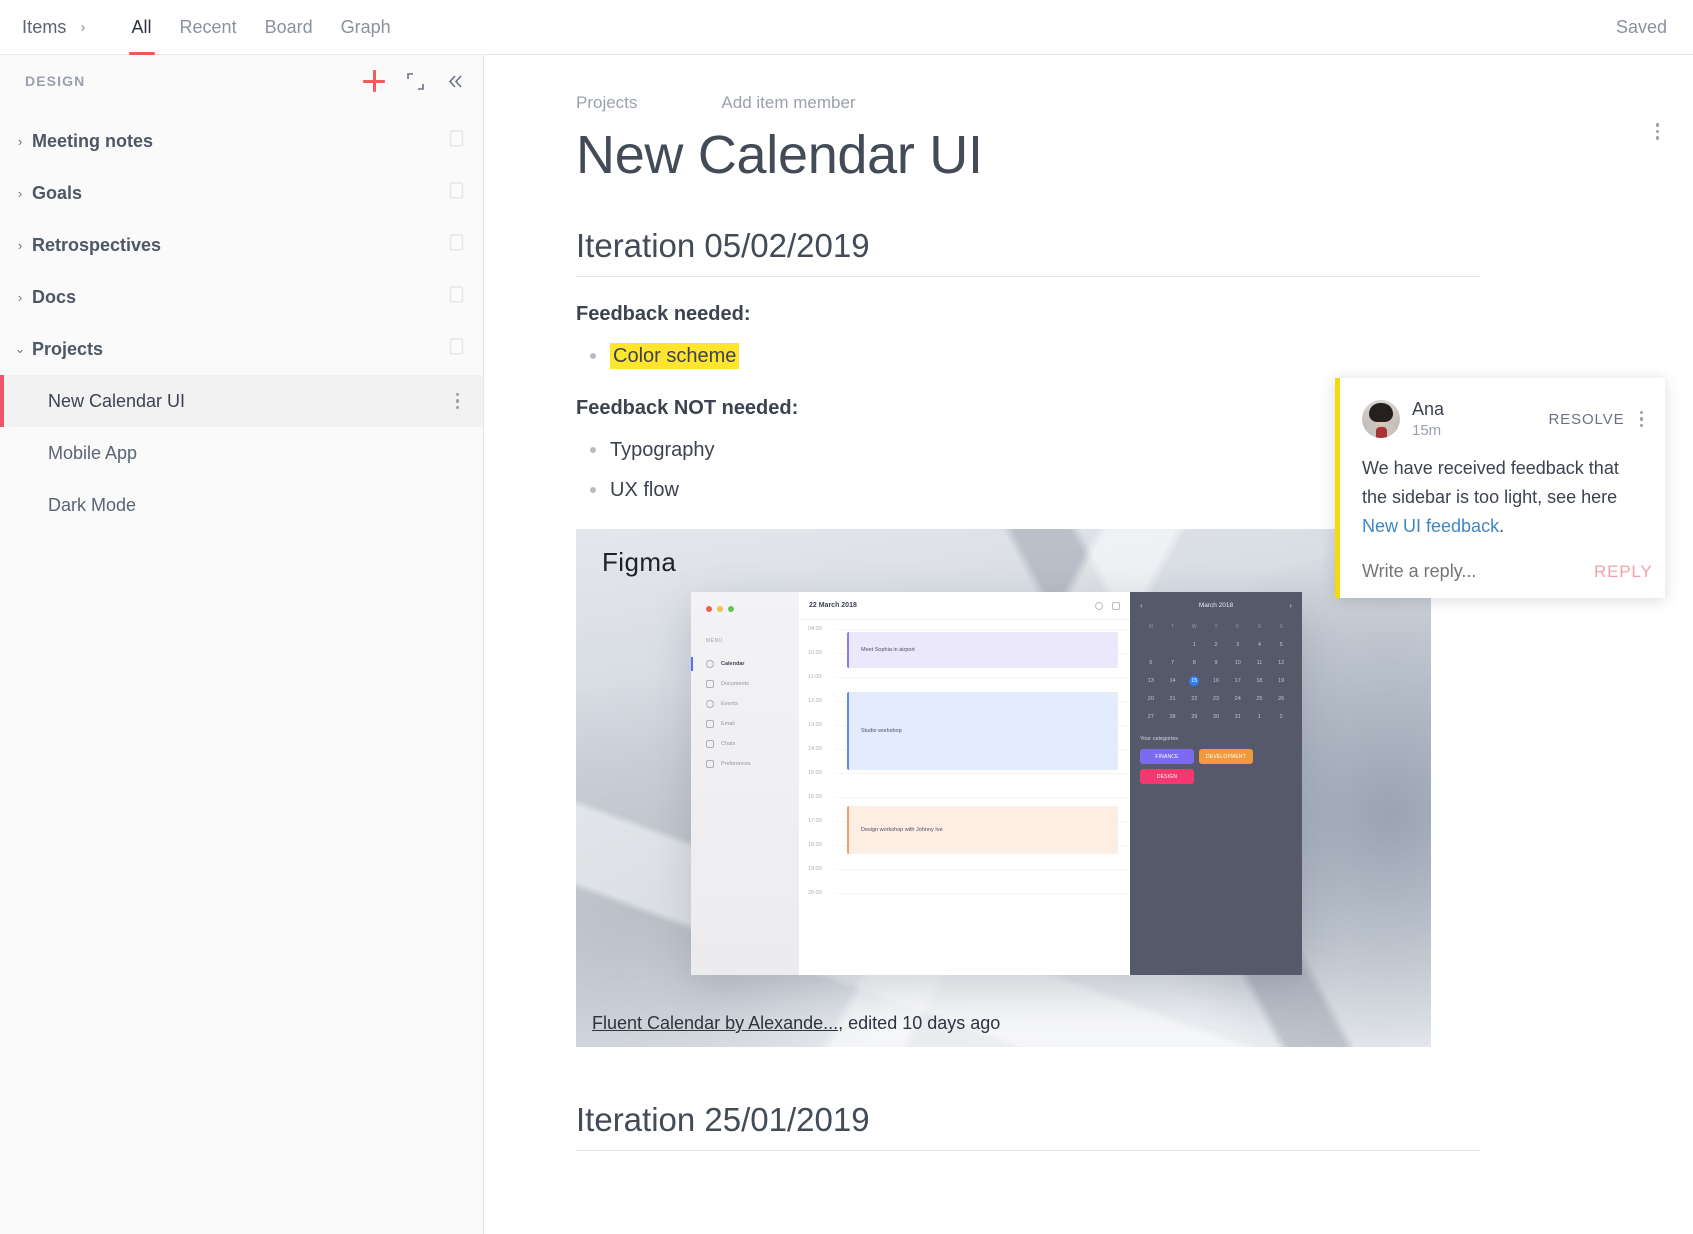 Image resolution: width=1693 pixels, height=1234 pixels. Describe the element at coordinates (241, 297) in the screenshot. I see `sidebar-group-docs: › Docs` at that location.